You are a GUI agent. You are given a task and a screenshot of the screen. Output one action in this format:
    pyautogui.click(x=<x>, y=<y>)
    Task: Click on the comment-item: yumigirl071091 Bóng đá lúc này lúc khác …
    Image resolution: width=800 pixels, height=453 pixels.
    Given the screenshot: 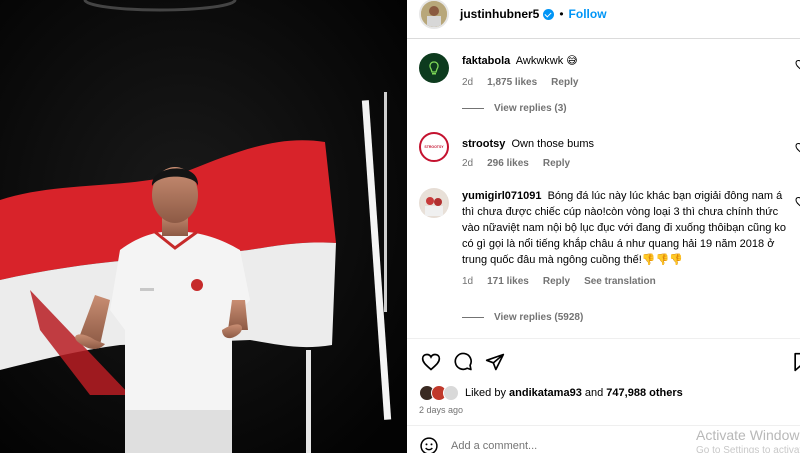 What is the action you would take?
    pyautogui.click(x=609, y=239)
    